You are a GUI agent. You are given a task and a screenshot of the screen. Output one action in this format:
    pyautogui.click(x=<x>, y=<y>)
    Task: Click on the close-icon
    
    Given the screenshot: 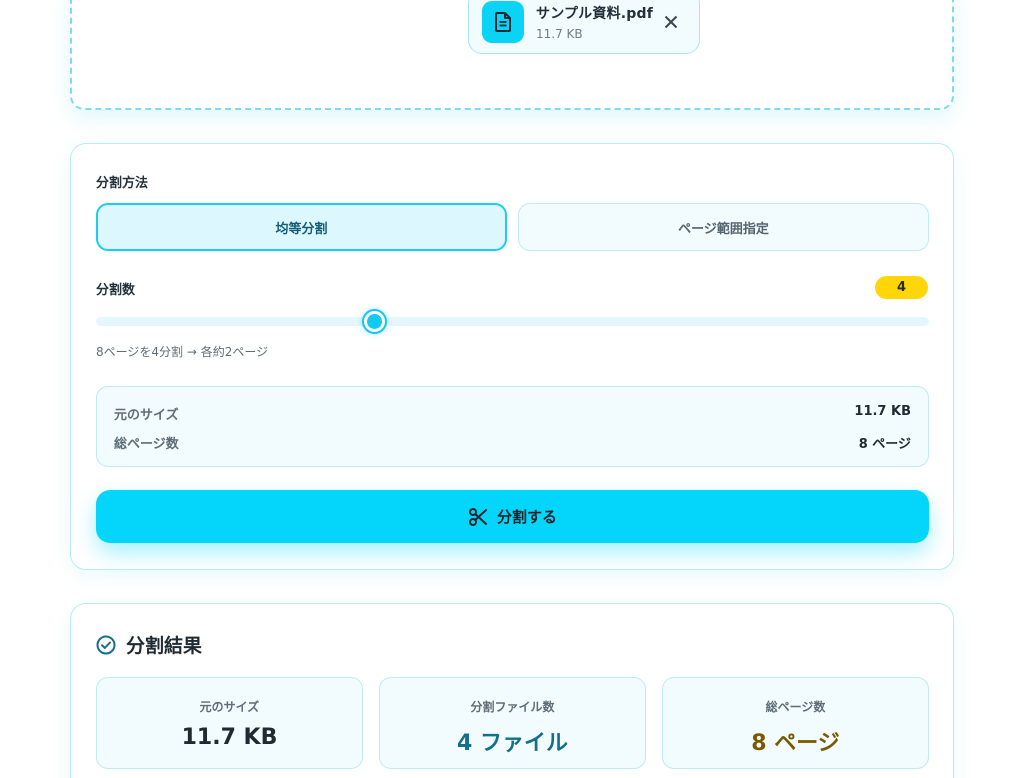 What is the action you would take?
    pyautogui.click(x=671, y=22)
    